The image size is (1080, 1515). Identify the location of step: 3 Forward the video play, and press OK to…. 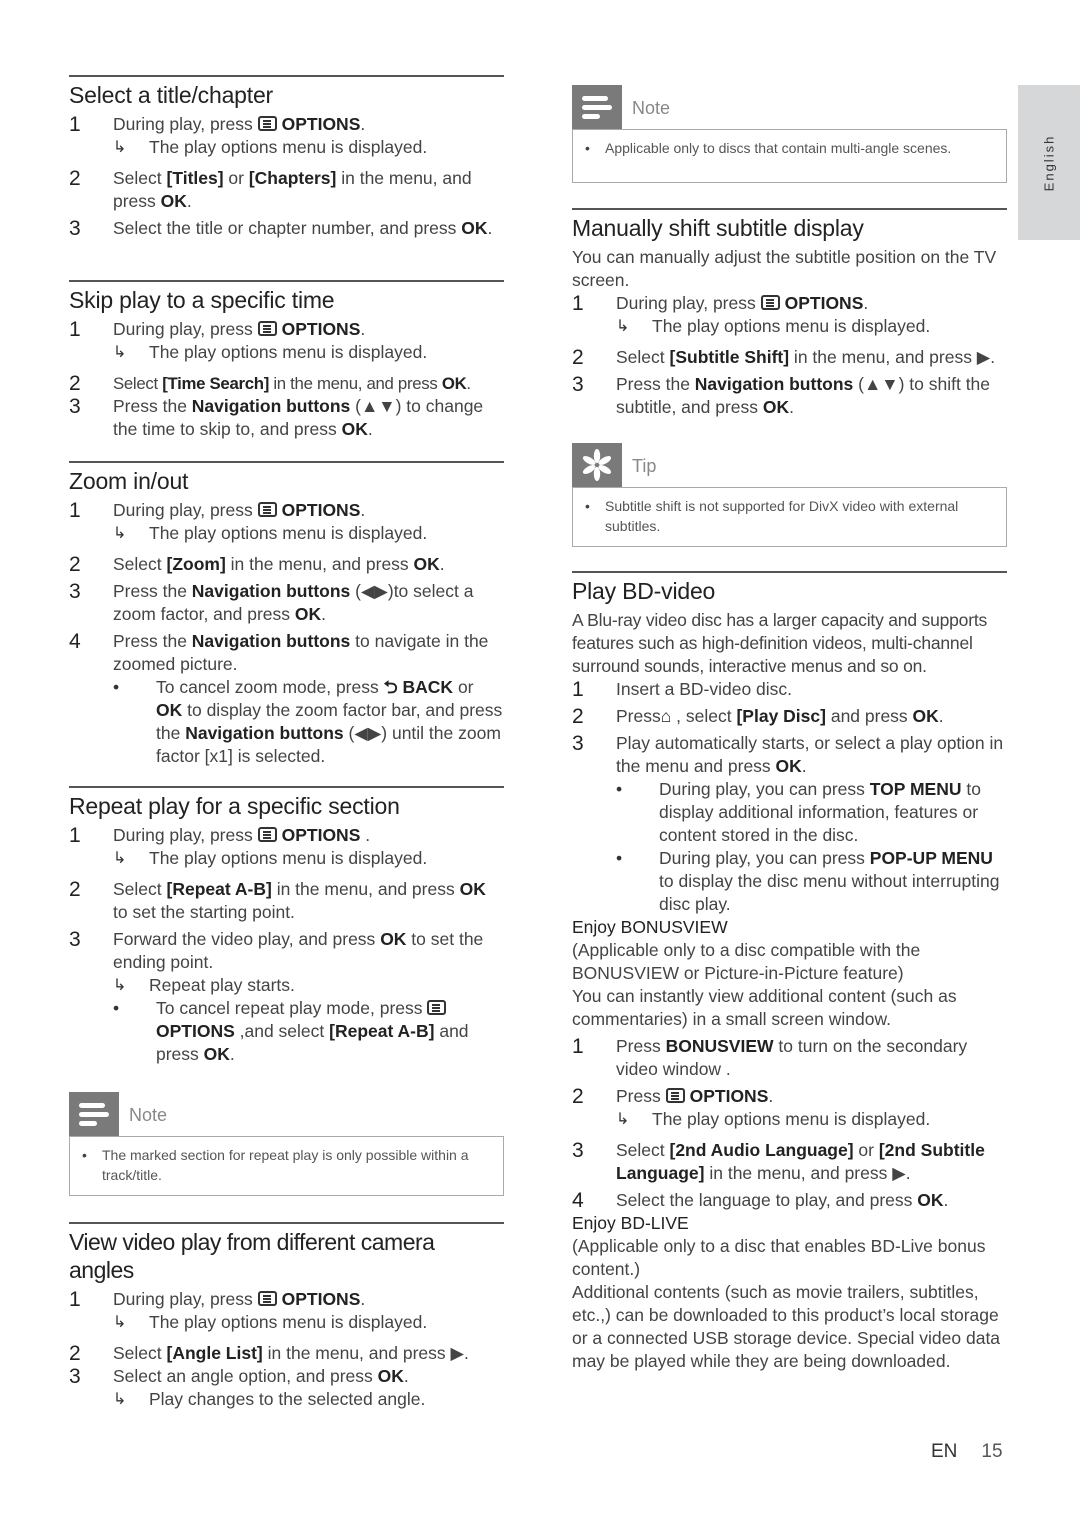
(286, 951).